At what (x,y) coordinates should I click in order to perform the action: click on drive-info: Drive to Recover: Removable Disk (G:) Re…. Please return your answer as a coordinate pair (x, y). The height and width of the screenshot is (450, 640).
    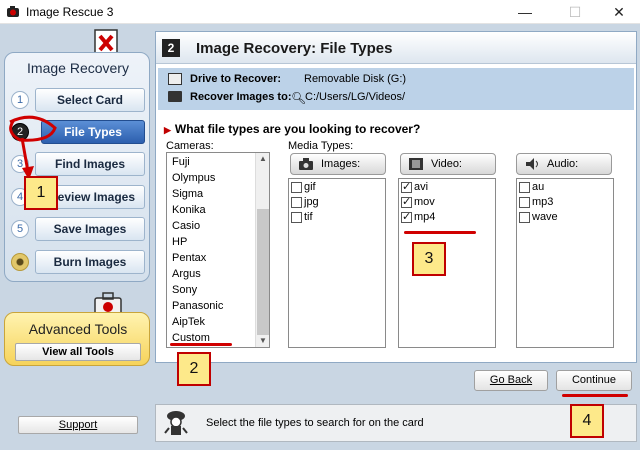
    Looking at the image, I should click on (396, 89).